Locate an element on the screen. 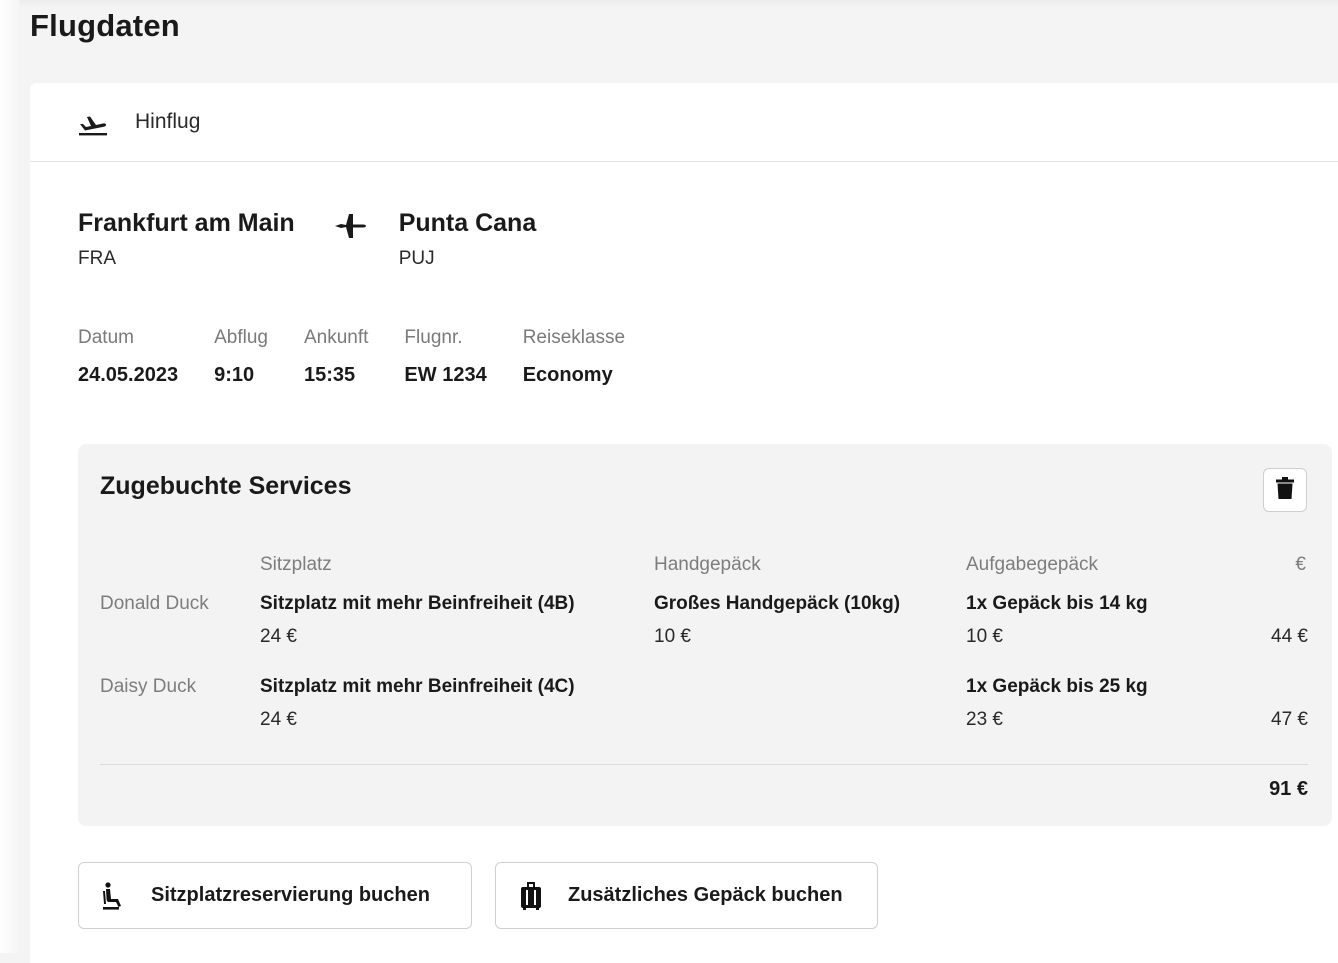  book-seat-reservation-button: Sitzplatzreservierung buchen is located at coordinates (275, 895).